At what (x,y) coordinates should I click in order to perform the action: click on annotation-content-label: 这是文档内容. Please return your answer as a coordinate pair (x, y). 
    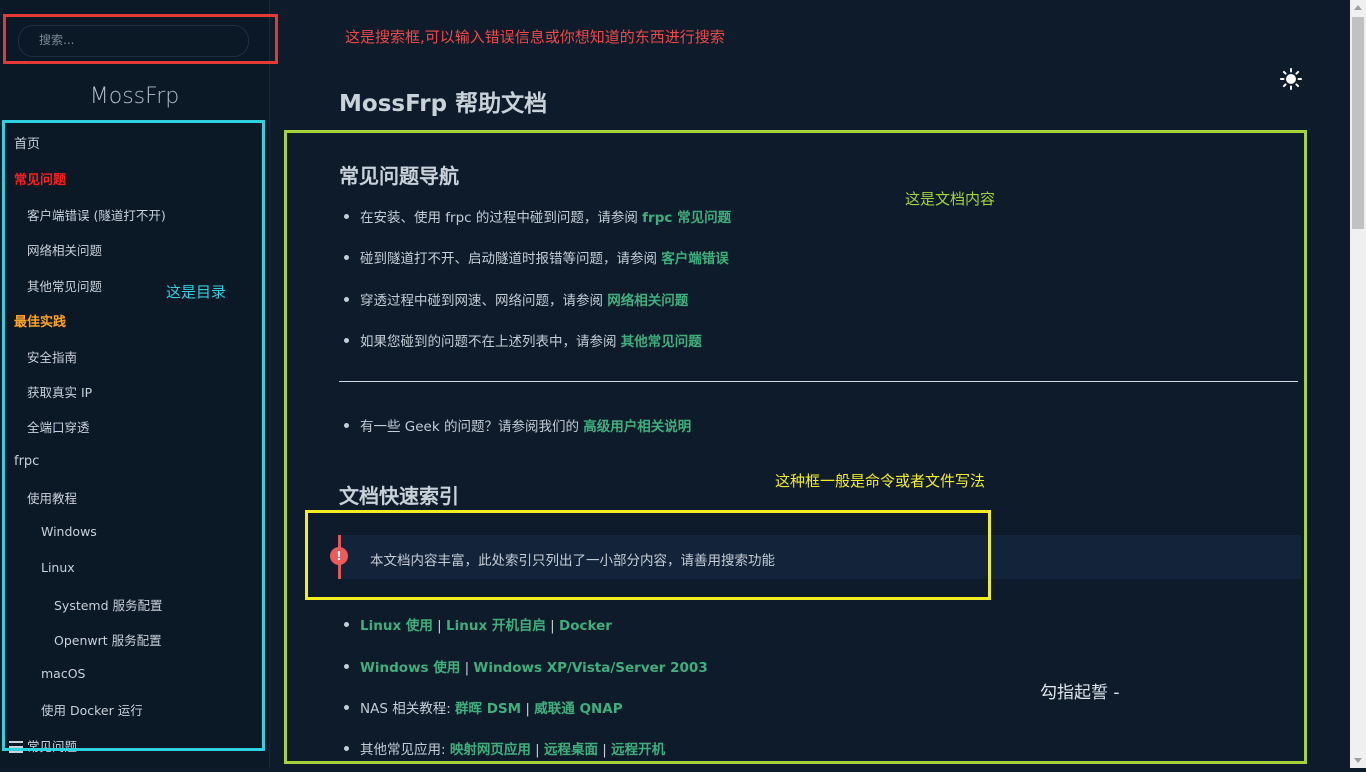
    Looking at the image, I should click on (950, 199).